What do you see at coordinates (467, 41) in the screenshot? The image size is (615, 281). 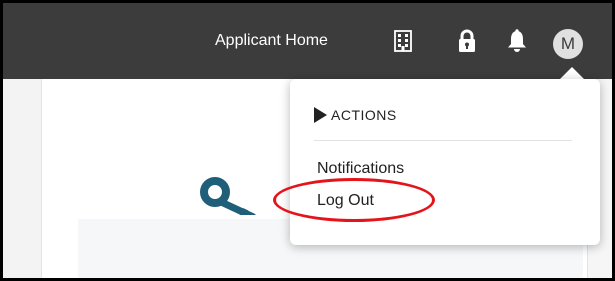 I see `lock-icon` at bounding box center [467, 41].